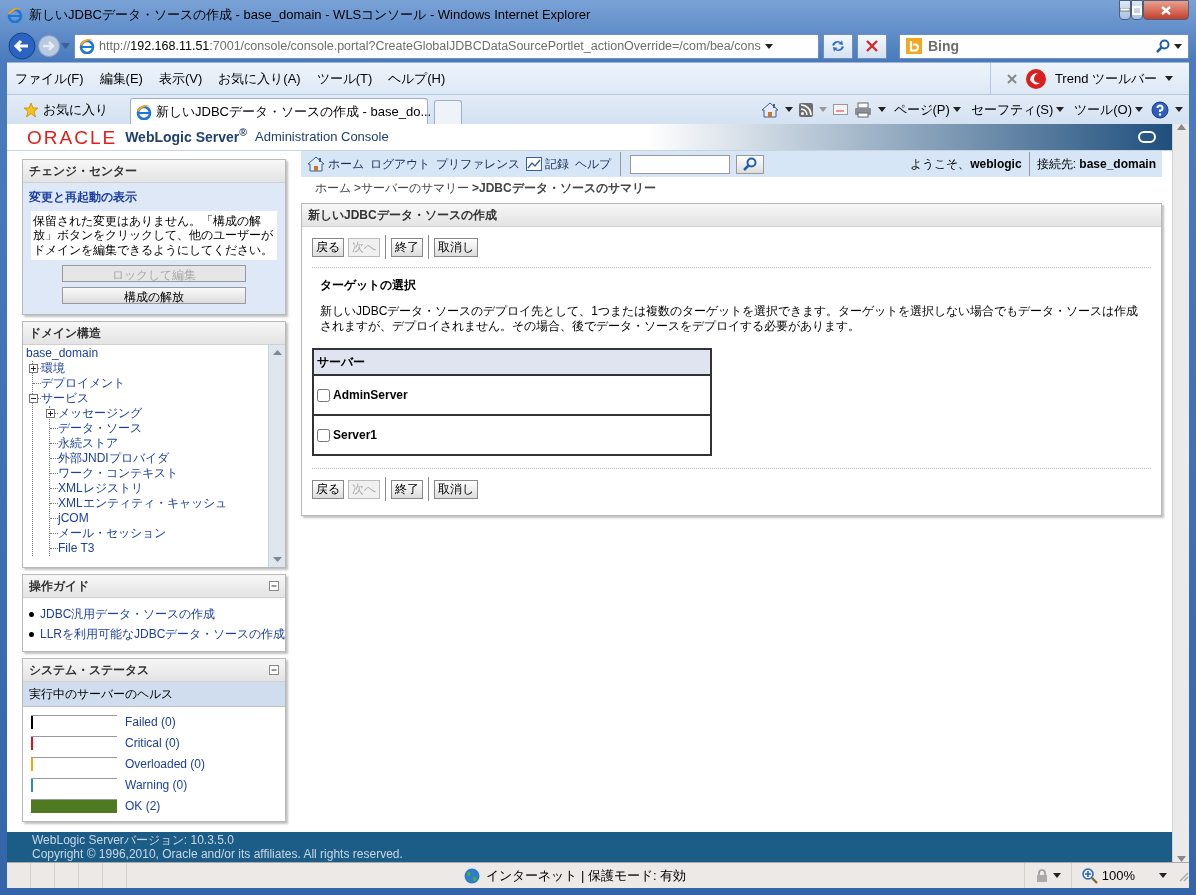 This screenshot has width=1196, height=895. What do you see at coordinates (1160, 109) in the screenshot?
I see `help-icon` at bounding box center [1160, 109].